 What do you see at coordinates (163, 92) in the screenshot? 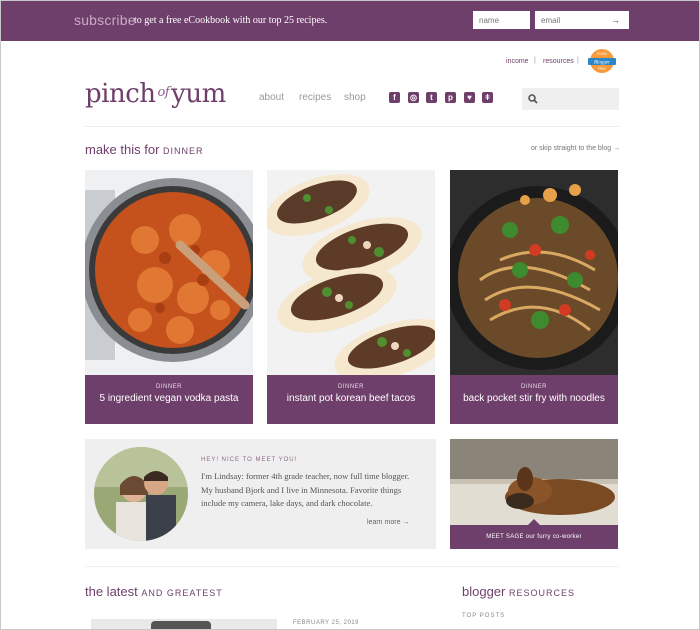
I see `logo-part-of: of` at bounding box center [163, 92].